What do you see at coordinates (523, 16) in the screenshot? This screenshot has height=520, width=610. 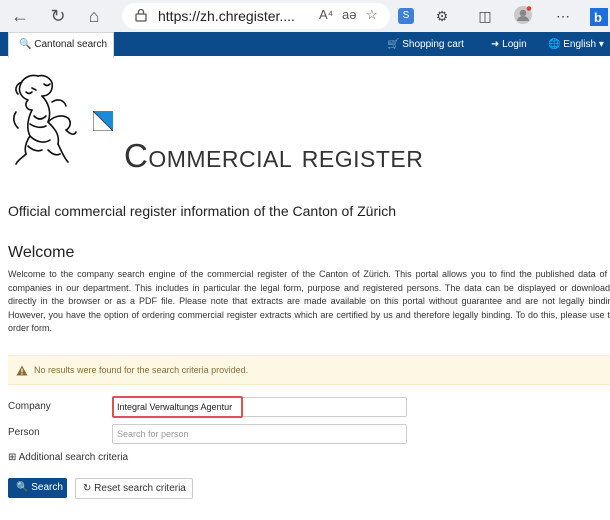 I see `profile-avatar-icon` at bounding box center [523, 16].